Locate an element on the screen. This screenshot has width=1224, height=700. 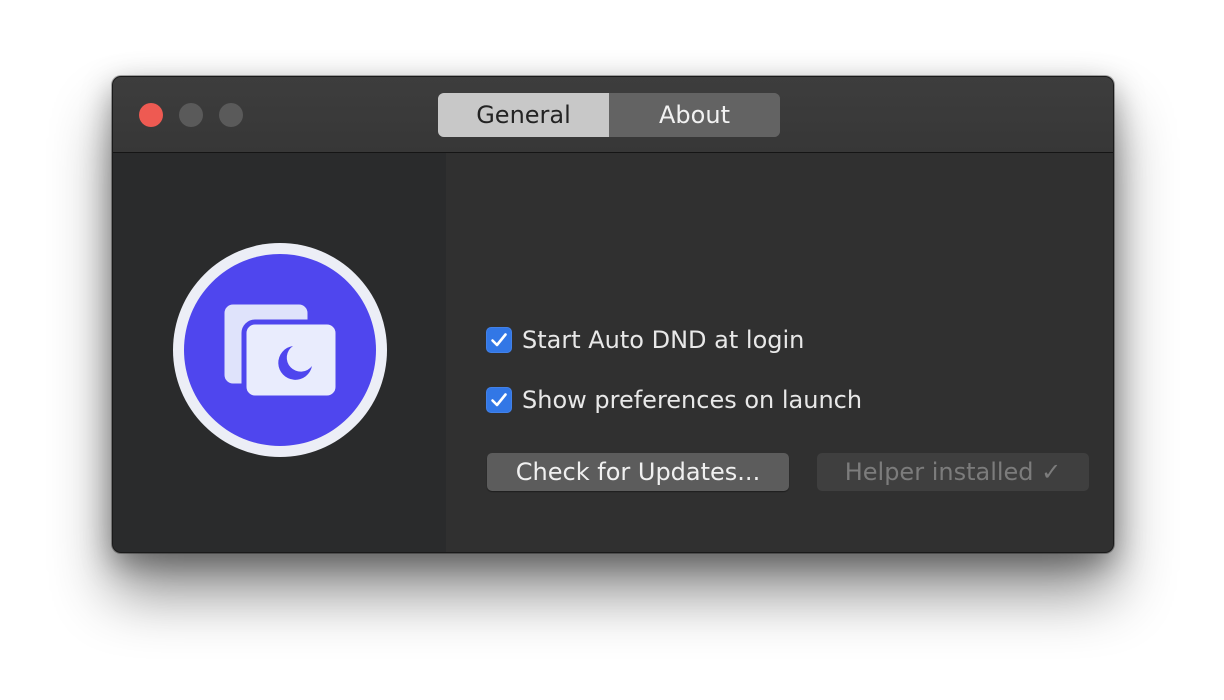
show-prefs-on-launch-row: Show preferences on launch is located at coordinates (674, 400).